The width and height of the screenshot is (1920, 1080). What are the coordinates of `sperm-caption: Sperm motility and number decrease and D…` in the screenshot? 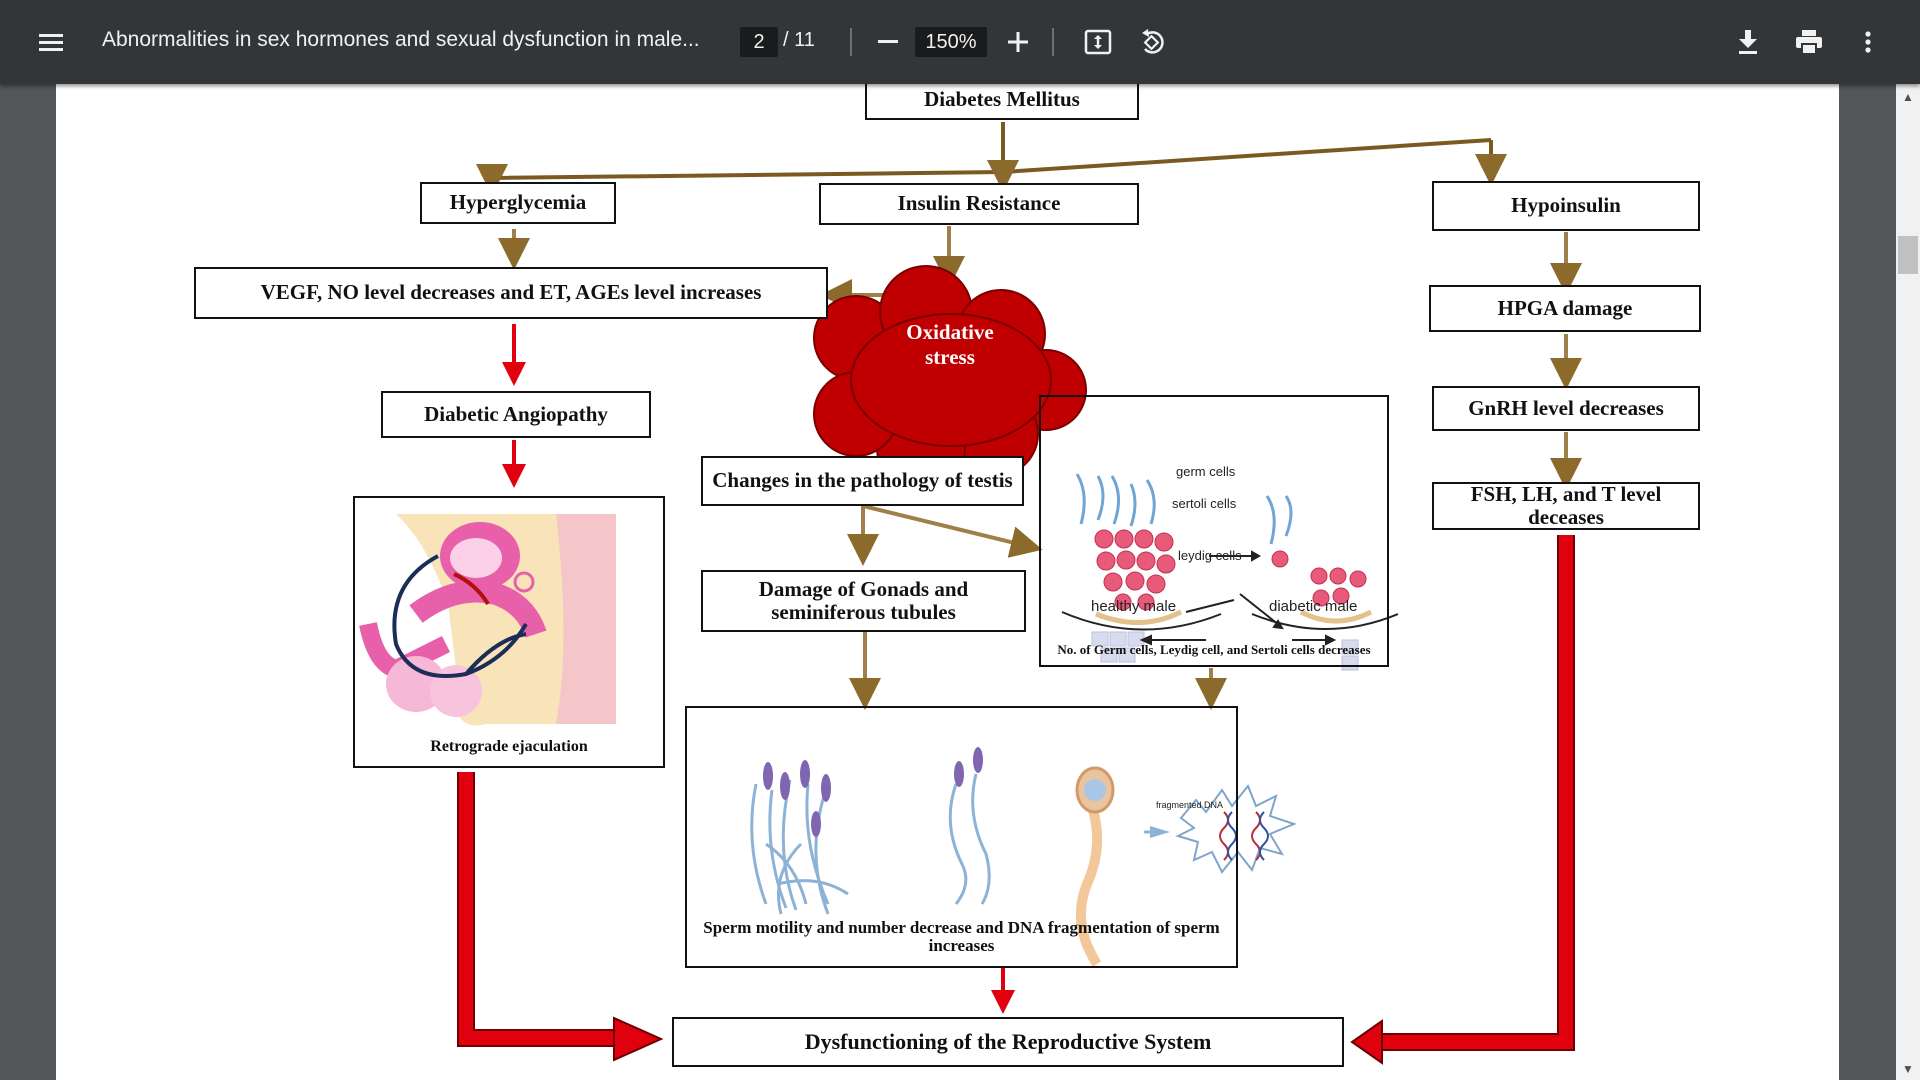 It's located at (961, 936).